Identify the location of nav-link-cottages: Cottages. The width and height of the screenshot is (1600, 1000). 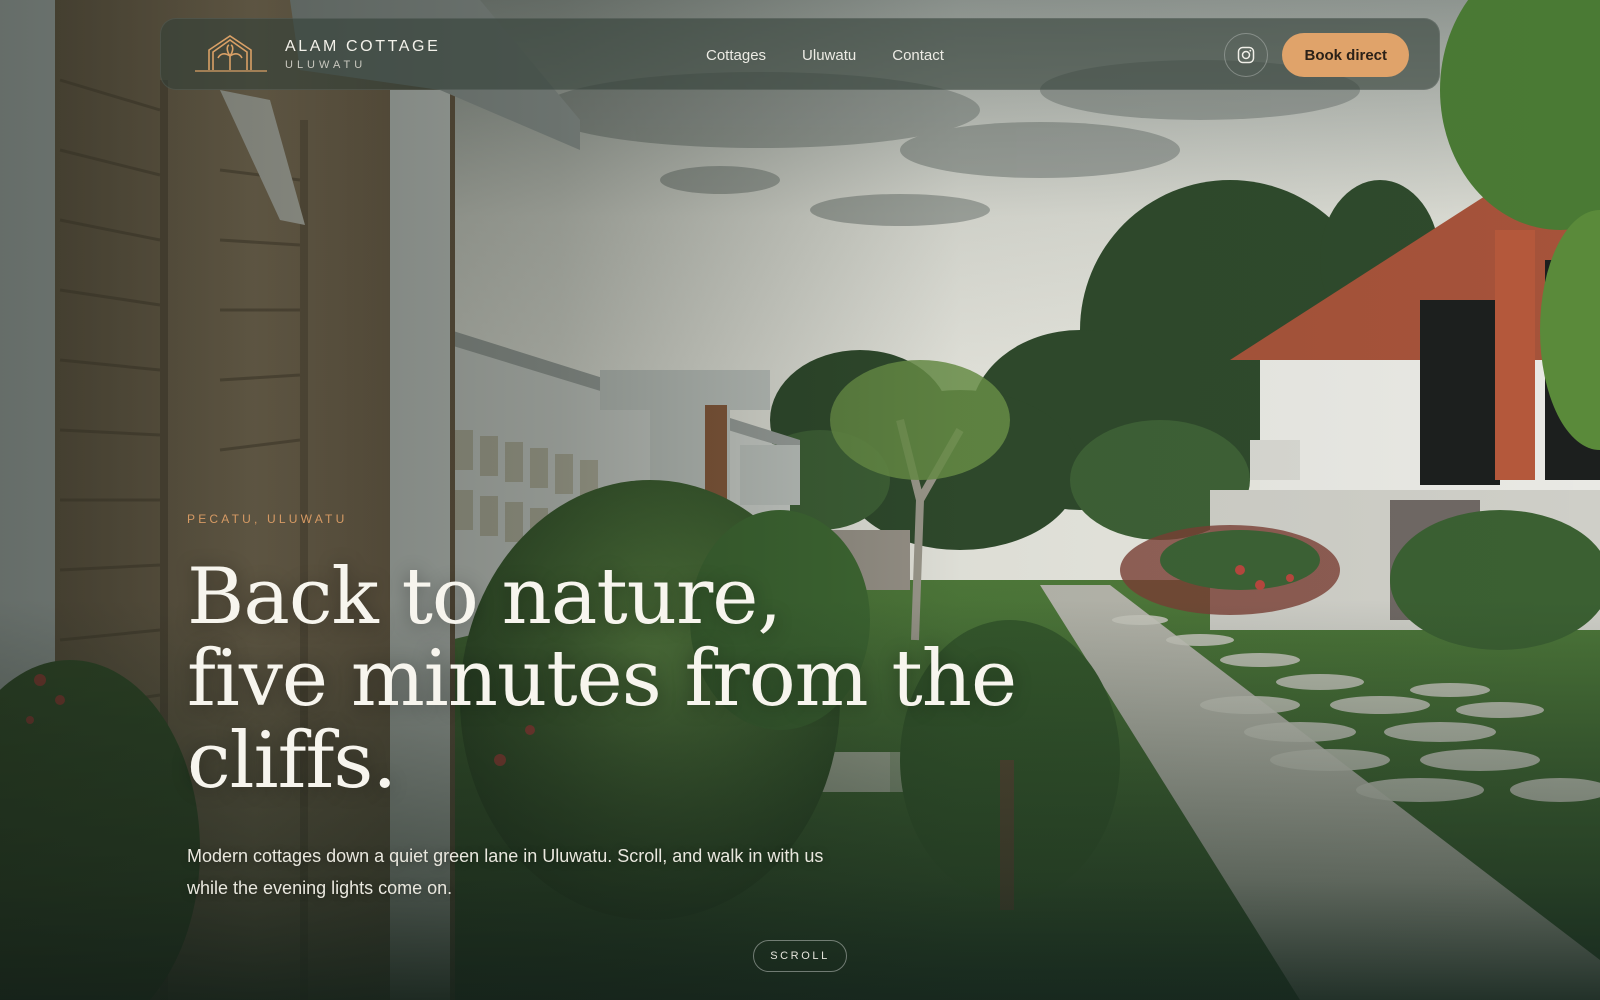
(736, 55).